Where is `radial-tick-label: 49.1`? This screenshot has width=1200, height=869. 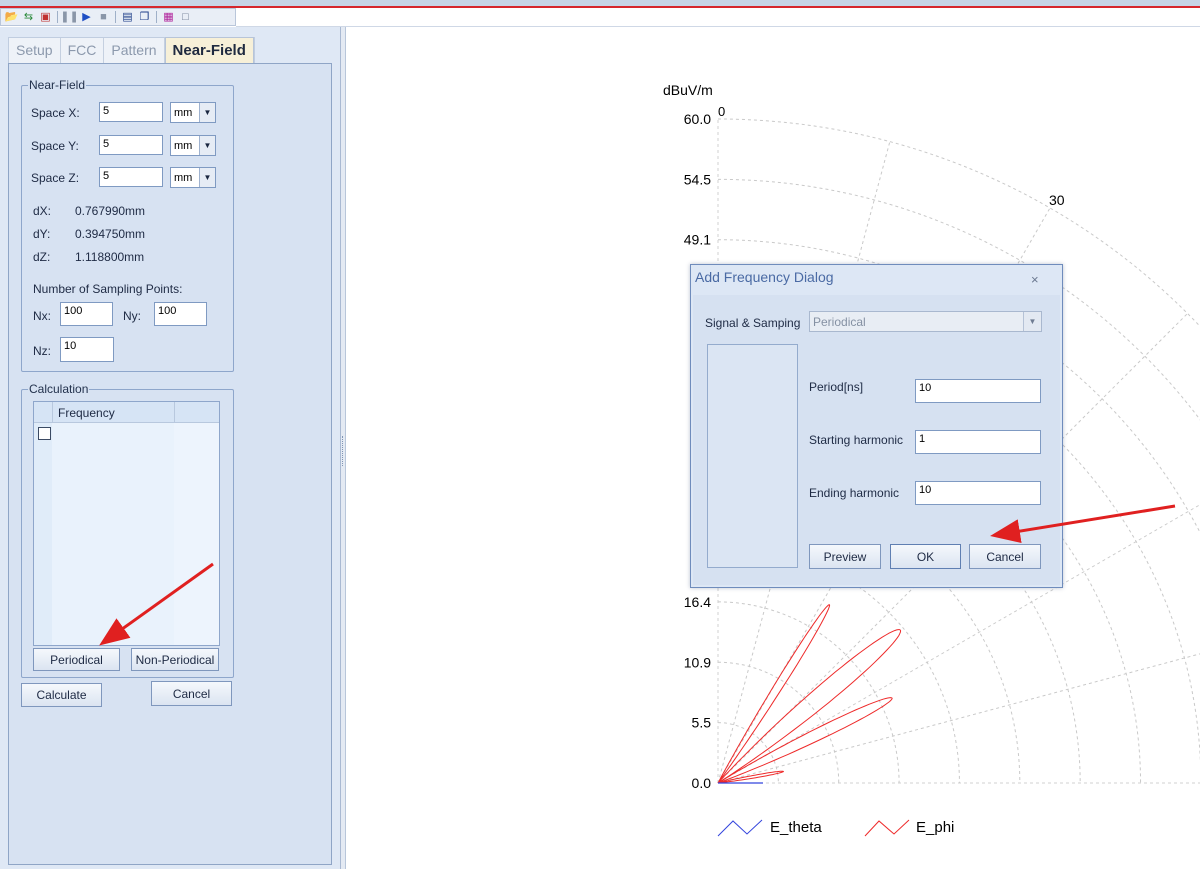 radial-tick-label: 49.1 is located at coordinates (697, 240).